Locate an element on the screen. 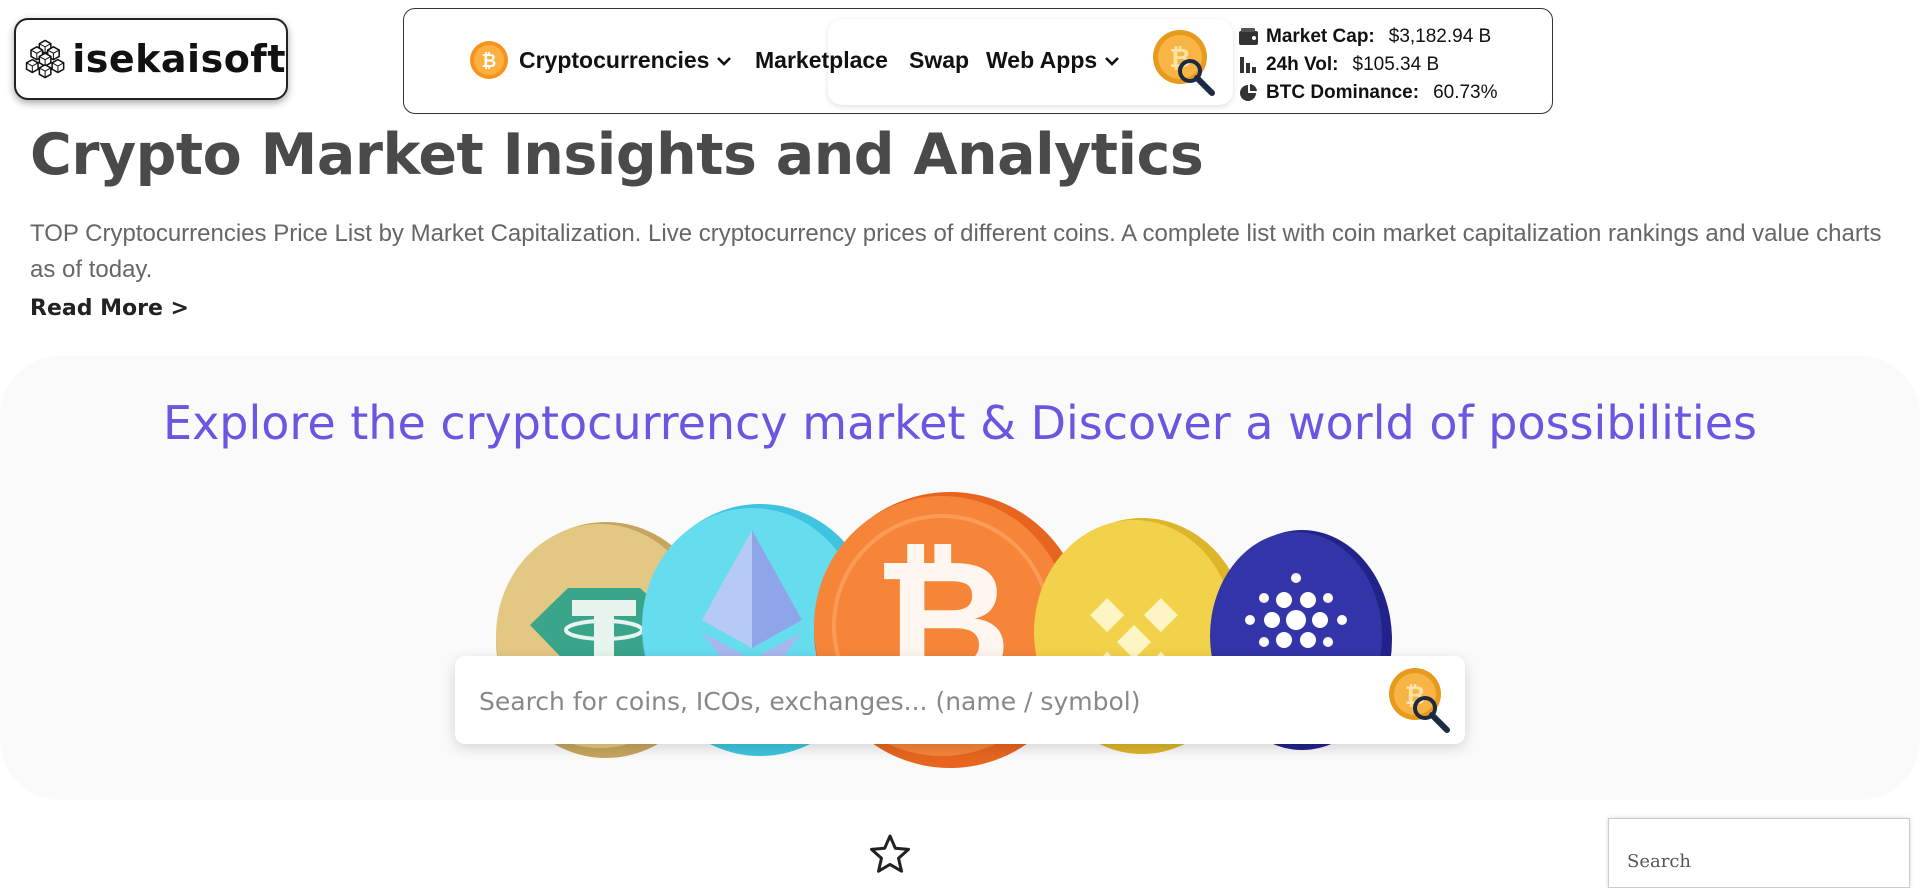 The height and width of the screenshot is (888, 1920). nav-cryptocurrencies: Cryptocurrencies is located at coordinates (625, 60).